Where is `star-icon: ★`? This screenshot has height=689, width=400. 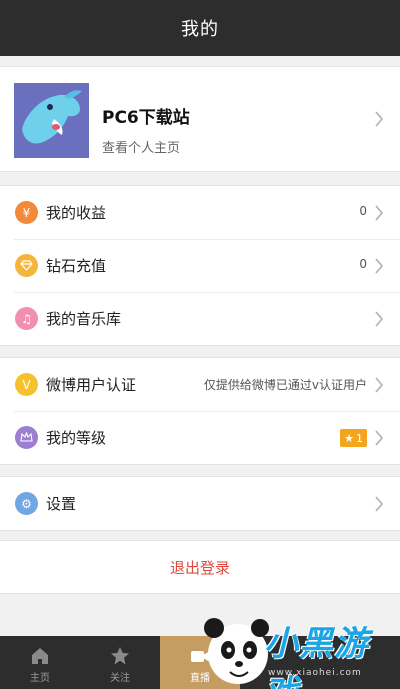 star-icon: ★ is located at coordinates (349, 438).